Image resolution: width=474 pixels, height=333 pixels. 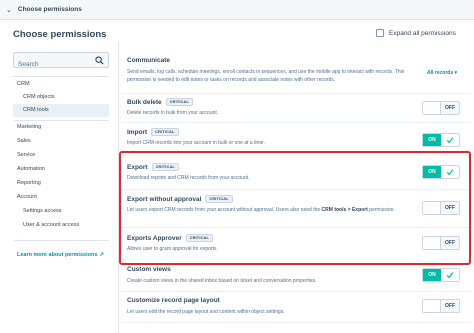 I want to click on section-header-title: Choose permissions, so click(x=49, y=9).